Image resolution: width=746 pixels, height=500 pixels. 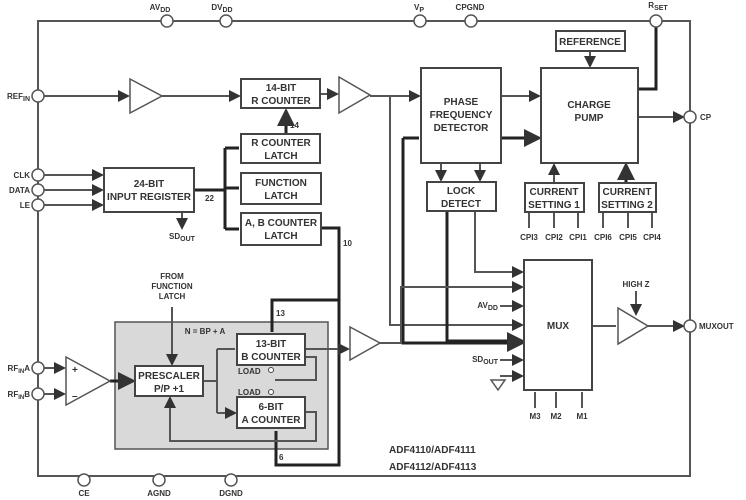 I want to click on cpi6-label: CPI6, so click(x=603, y=237).